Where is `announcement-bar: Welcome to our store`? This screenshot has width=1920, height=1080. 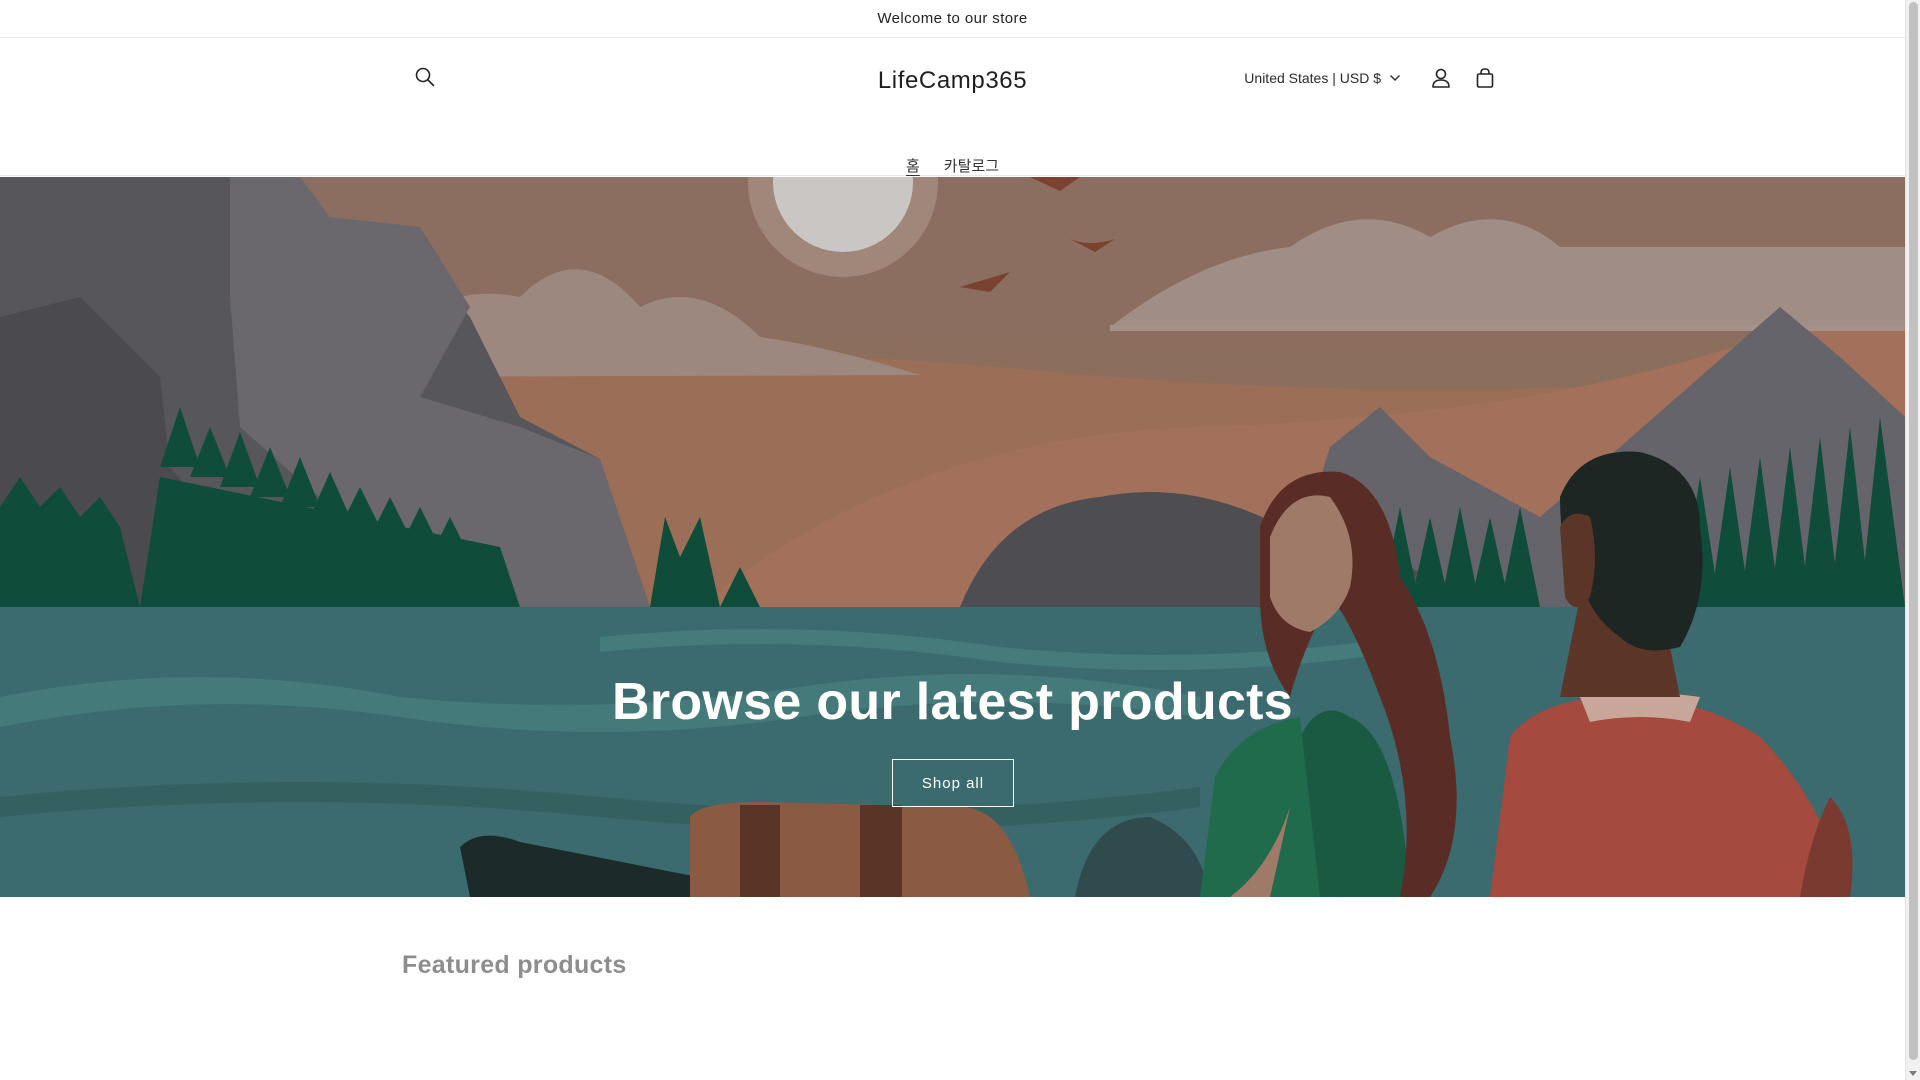
announcement-bar: Welcome to our store is located at coordinates (952, 19).